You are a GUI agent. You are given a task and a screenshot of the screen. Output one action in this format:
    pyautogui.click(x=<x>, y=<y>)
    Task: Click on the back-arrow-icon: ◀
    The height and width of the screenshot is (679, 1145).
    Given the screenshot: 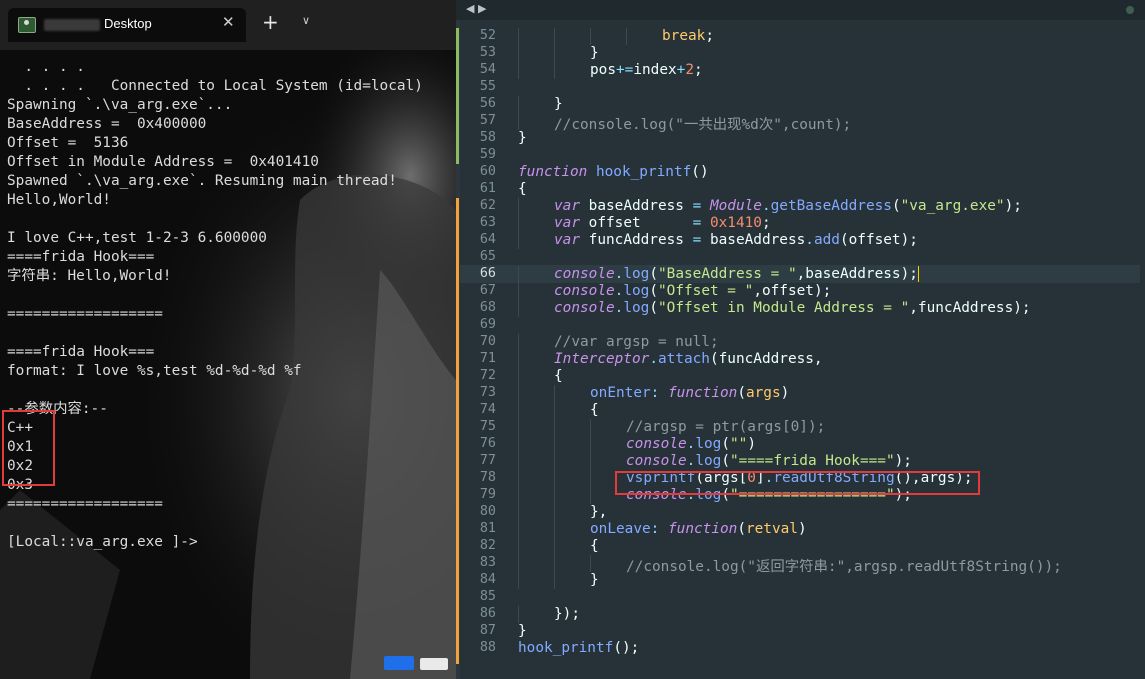 What is the action you would take?
    pyautogui.click(x=470, y=8)
    